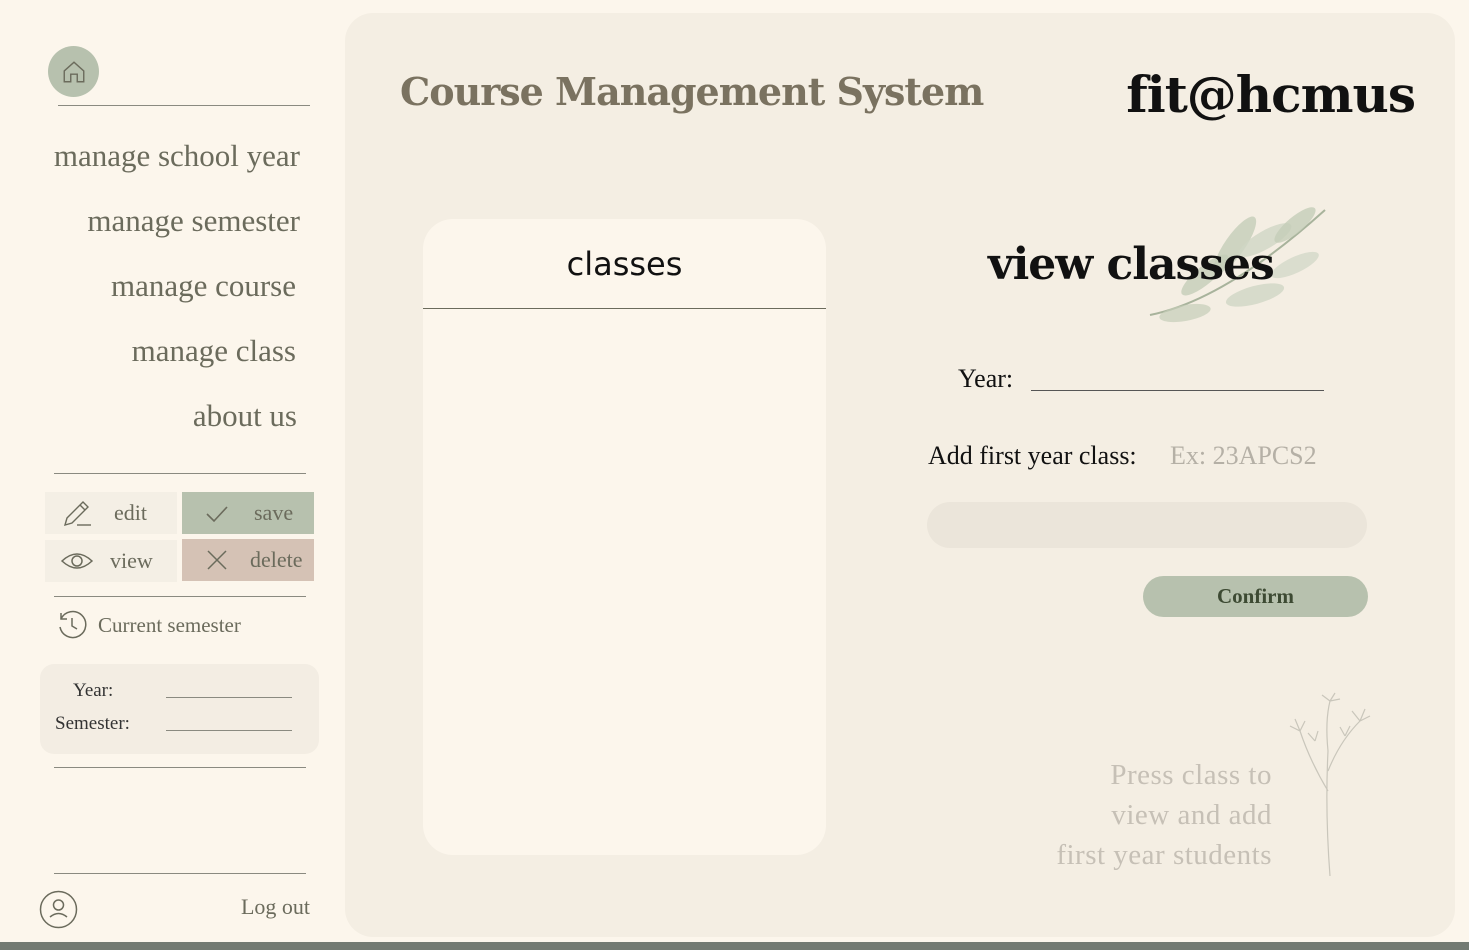 The width and height of the screenshot is (1469, 950). What do you see at coordinates (692, 91) in the screenshot?
I see `page-title: Course Management System` at bounding box center [692, 91].